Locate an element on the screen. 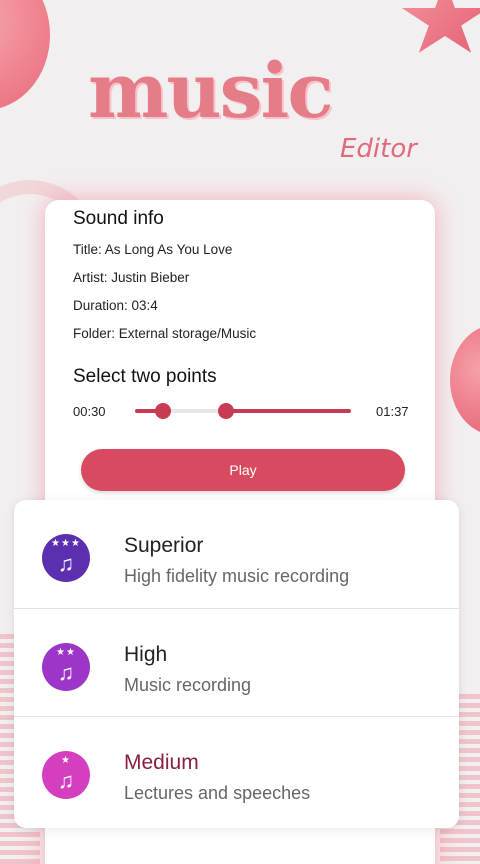  sound-info-heading: Sound info is located at coordinates (118, 218).